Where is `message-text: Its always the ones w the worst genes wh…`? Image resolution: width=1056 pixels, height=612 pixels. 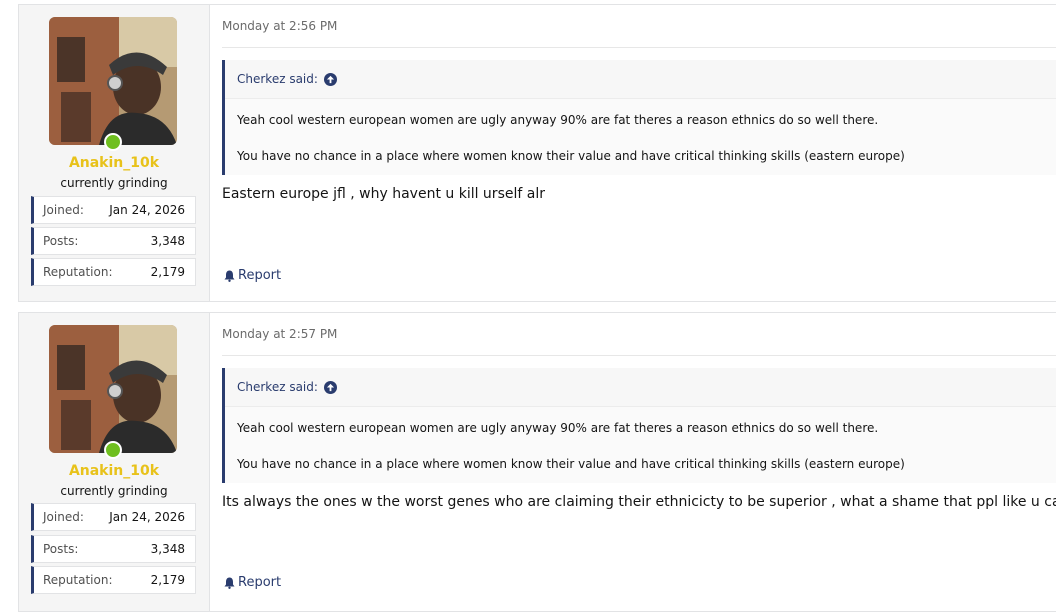
message-text: Its always the ones w the worst genes wh… is located at coordinates (639, 502).